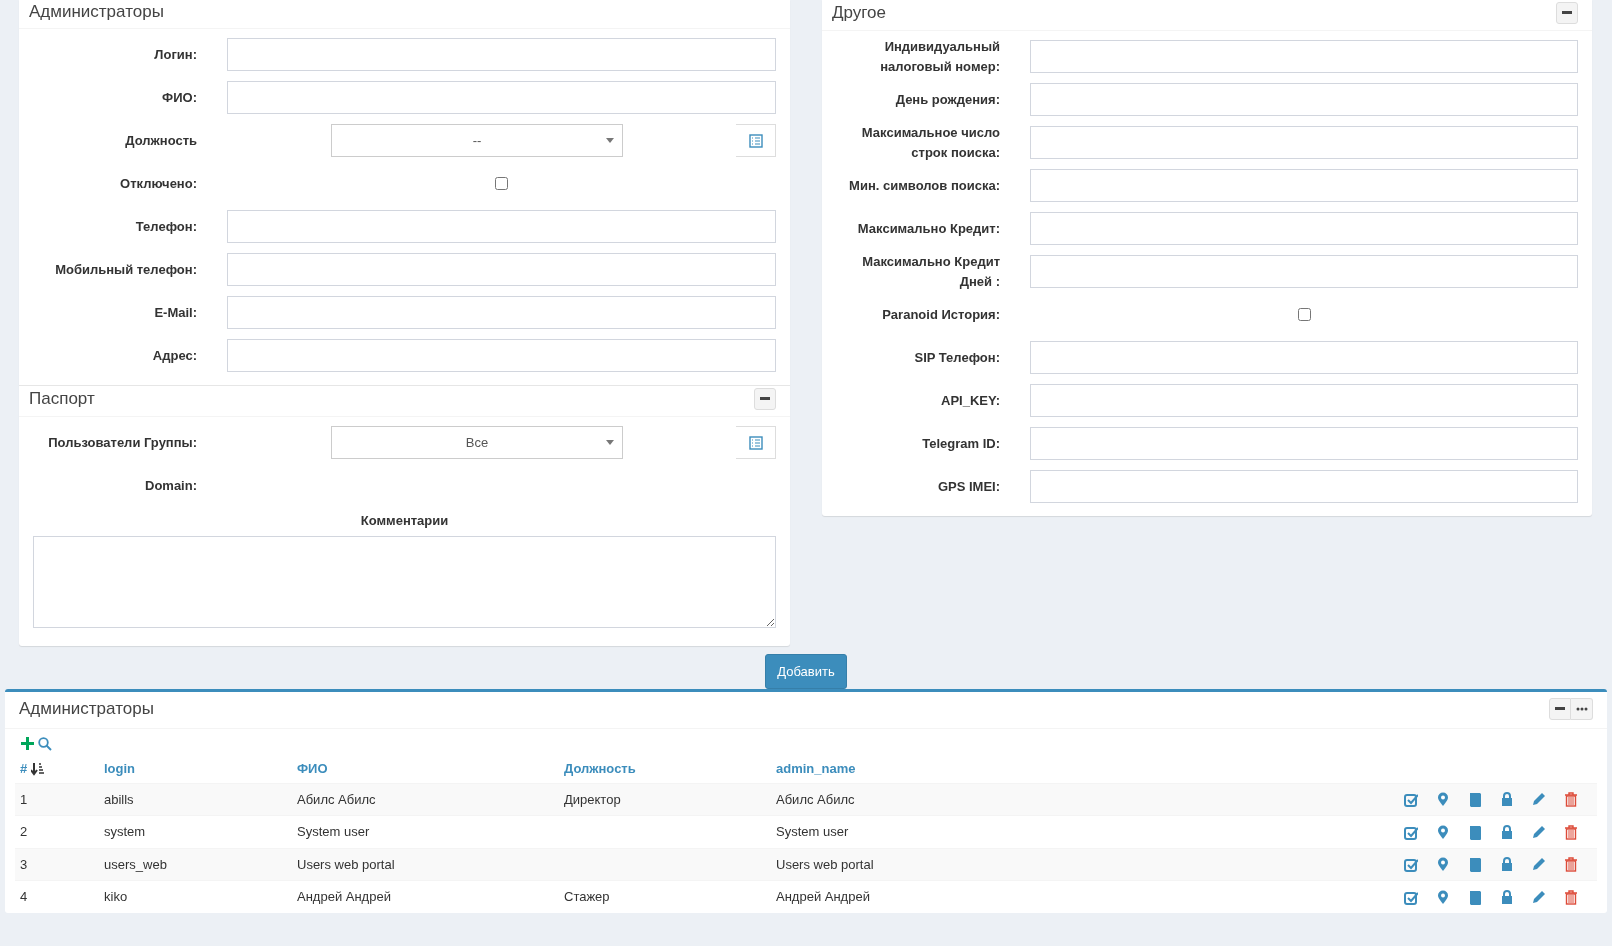 This screenshot has height=946, width=1612. Describe the element at coordinates (160, 141) in the screenshot. I see `field-label: Должность` at that location.